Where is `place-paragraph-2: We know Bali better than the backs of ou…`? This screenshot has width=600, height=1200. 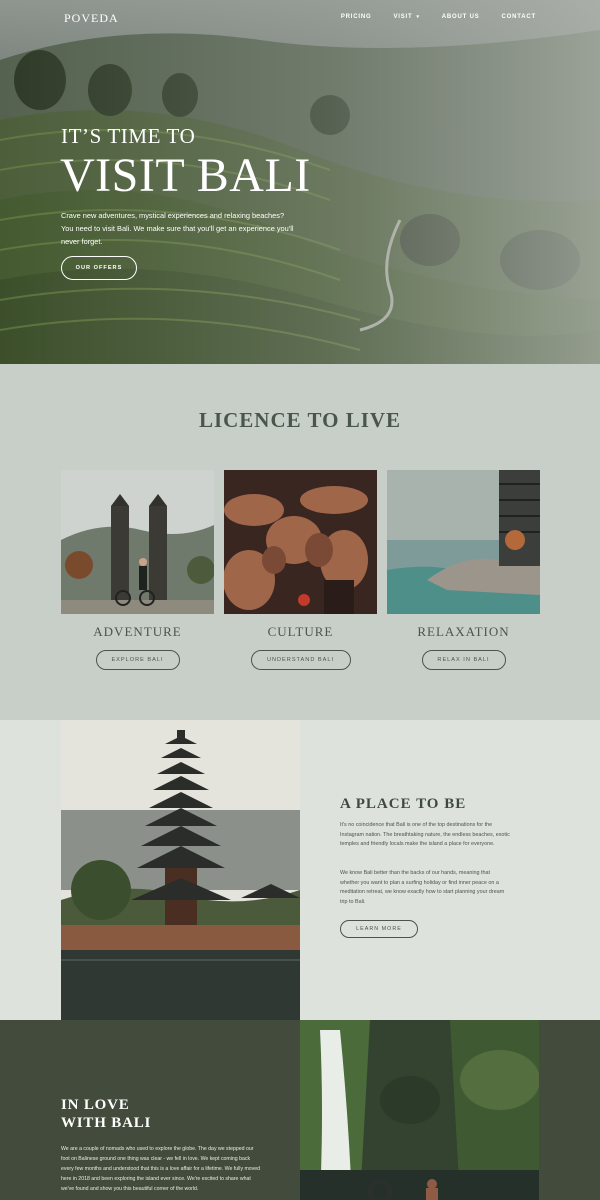
place-paragraph-2: We know Bali better than the backs of ou… is located at coordinates (422, 887).